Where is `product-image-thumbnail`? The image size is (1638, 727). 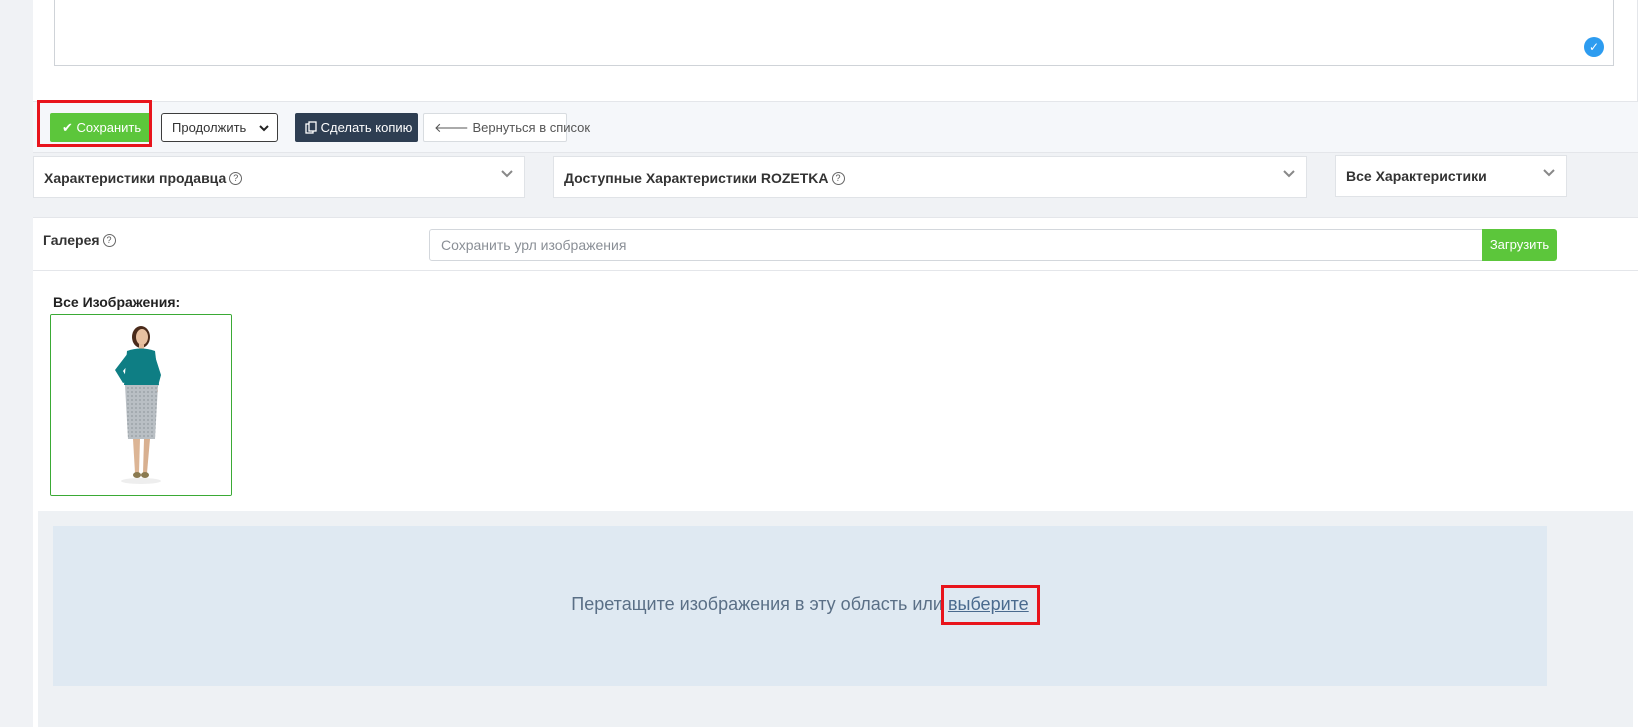
product-image-thumbnail is located at coordinates (141, 405).